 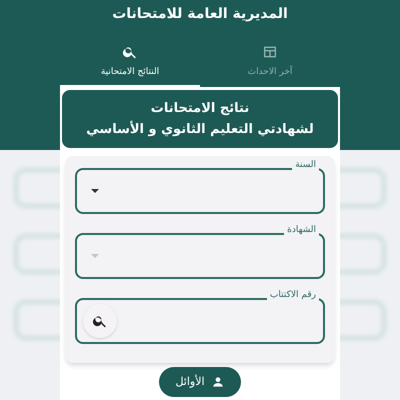 I want to click on app-title: المديرية العامة للامتحانات, so click(x=200, y=14).